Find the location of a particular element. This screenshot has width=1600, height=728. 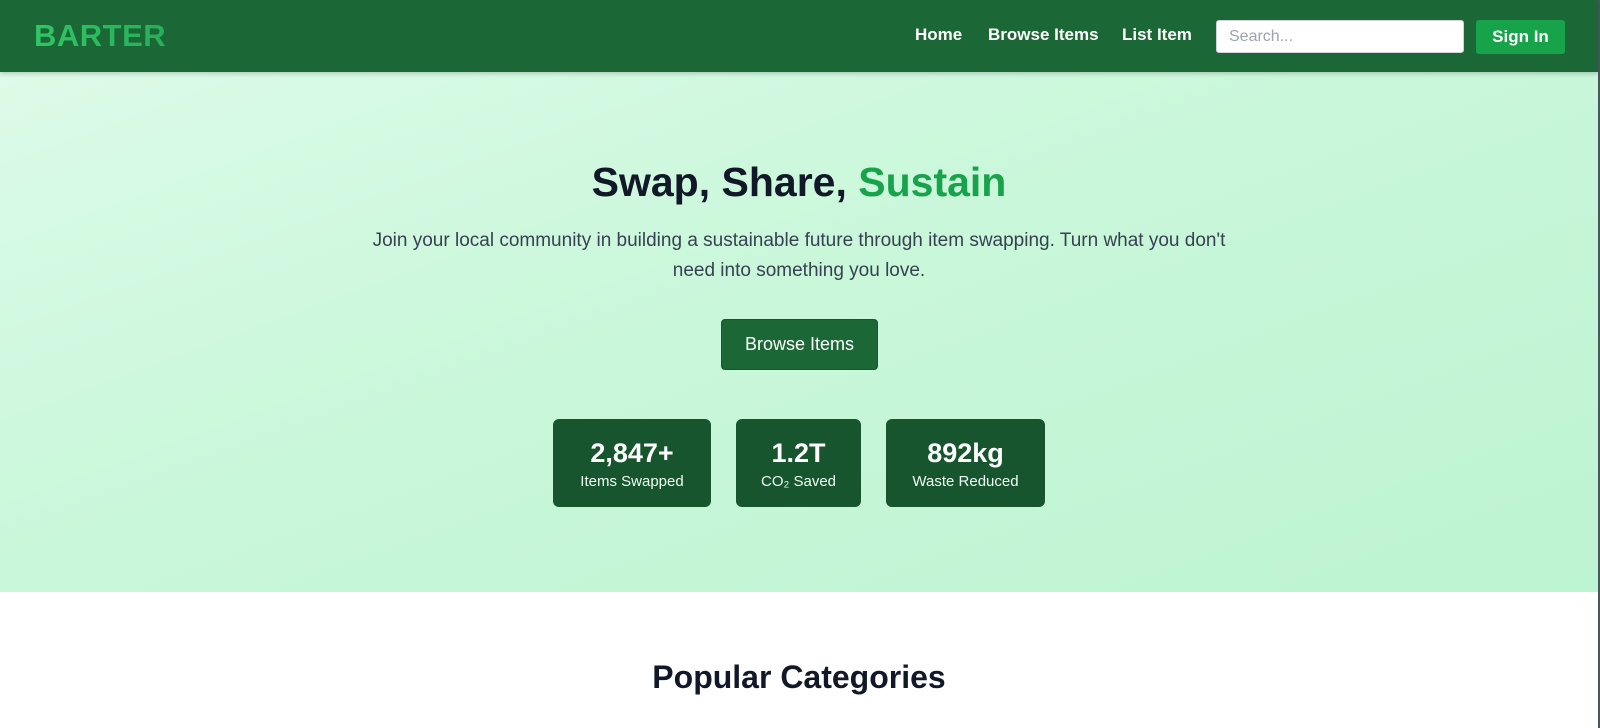

hero-title: Swap, Share, Sustain is located at coordinates (799, 182).